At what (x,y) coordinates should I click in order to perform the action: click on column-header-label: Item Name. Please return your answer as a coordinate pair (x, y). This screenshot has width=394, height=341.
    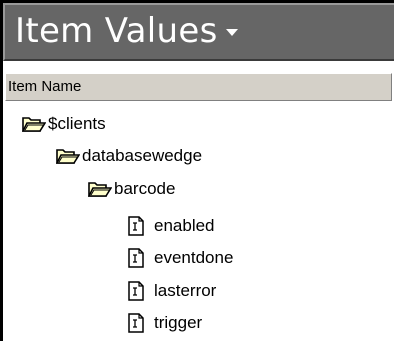
    Looking at the image, I should click on (45, 86).